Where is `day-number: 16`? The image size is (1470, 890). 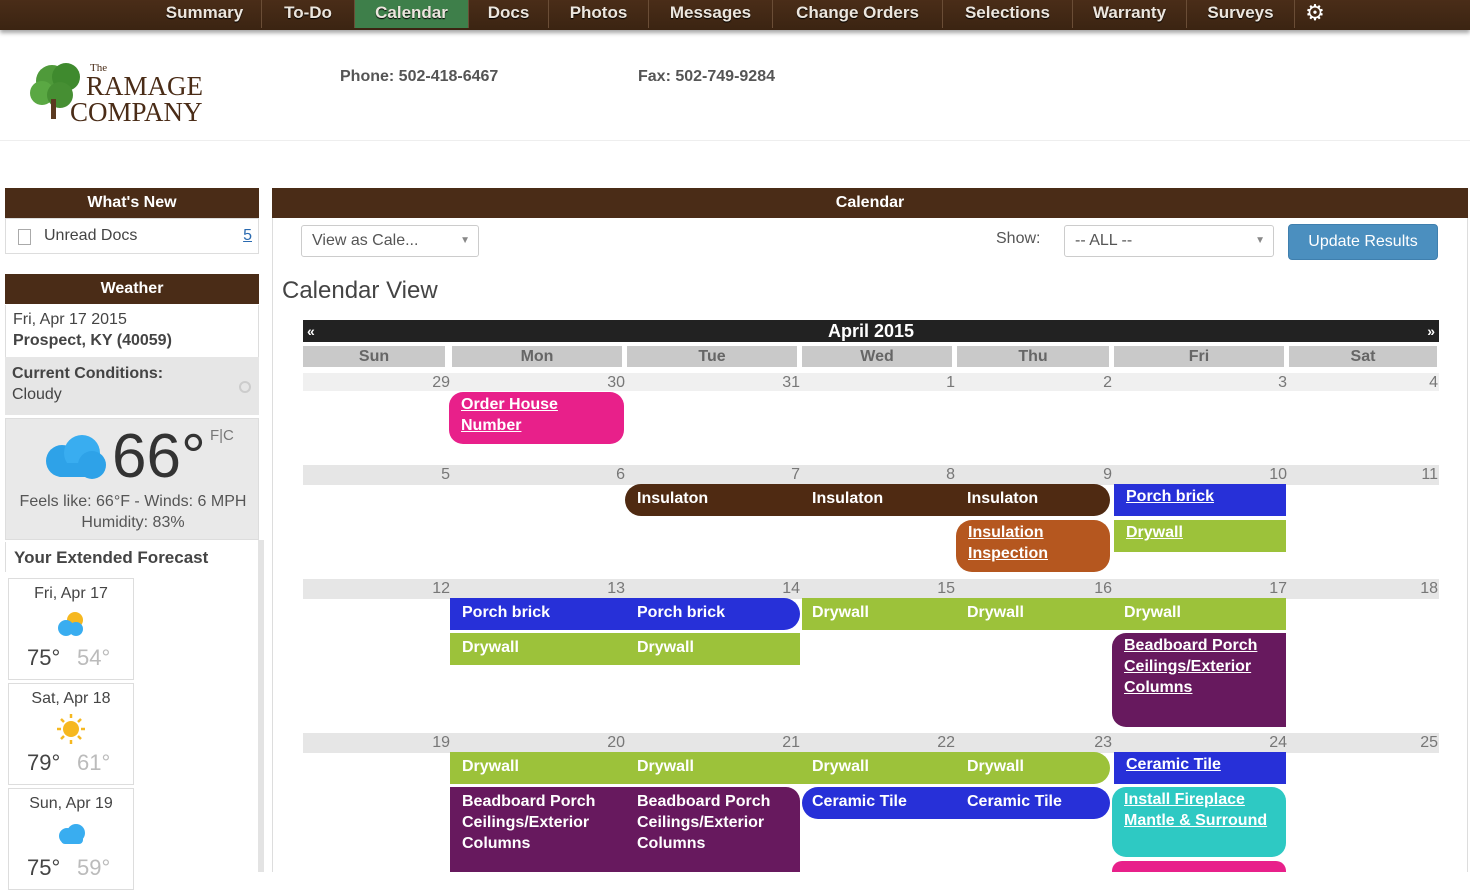 day-number: 16 is located at coordinates (1092, 589).